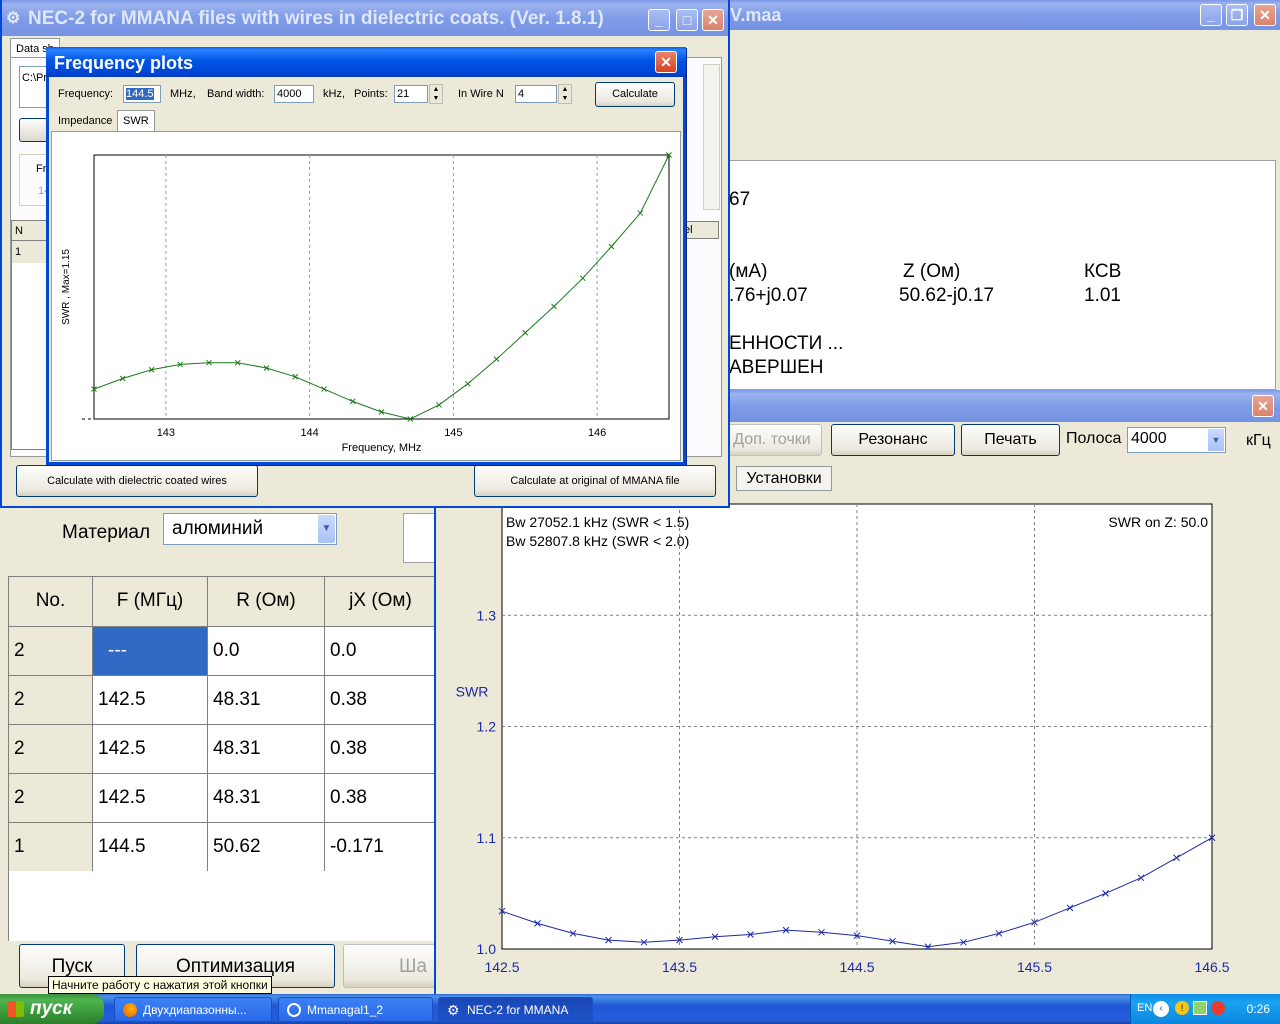  I want to click on band-select: 4000 ▼, so click(1176, 440).